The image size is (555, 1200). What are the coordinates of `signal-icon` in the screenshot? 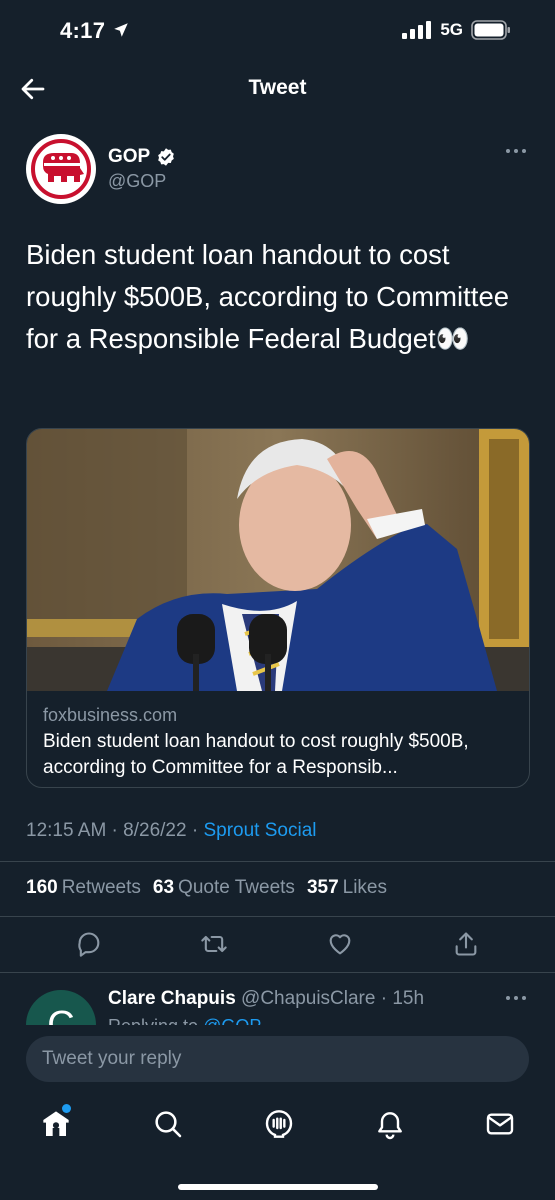 It's located at (417, 30).